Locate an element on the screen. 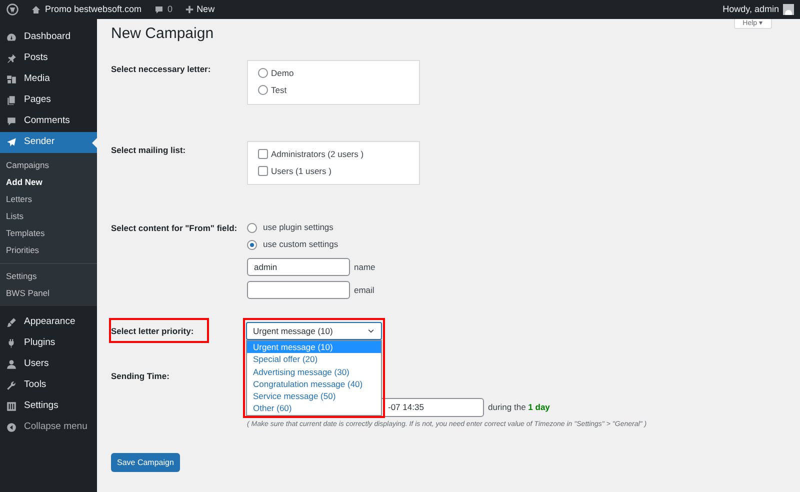  media-icon is located at coordinates (11, 79).